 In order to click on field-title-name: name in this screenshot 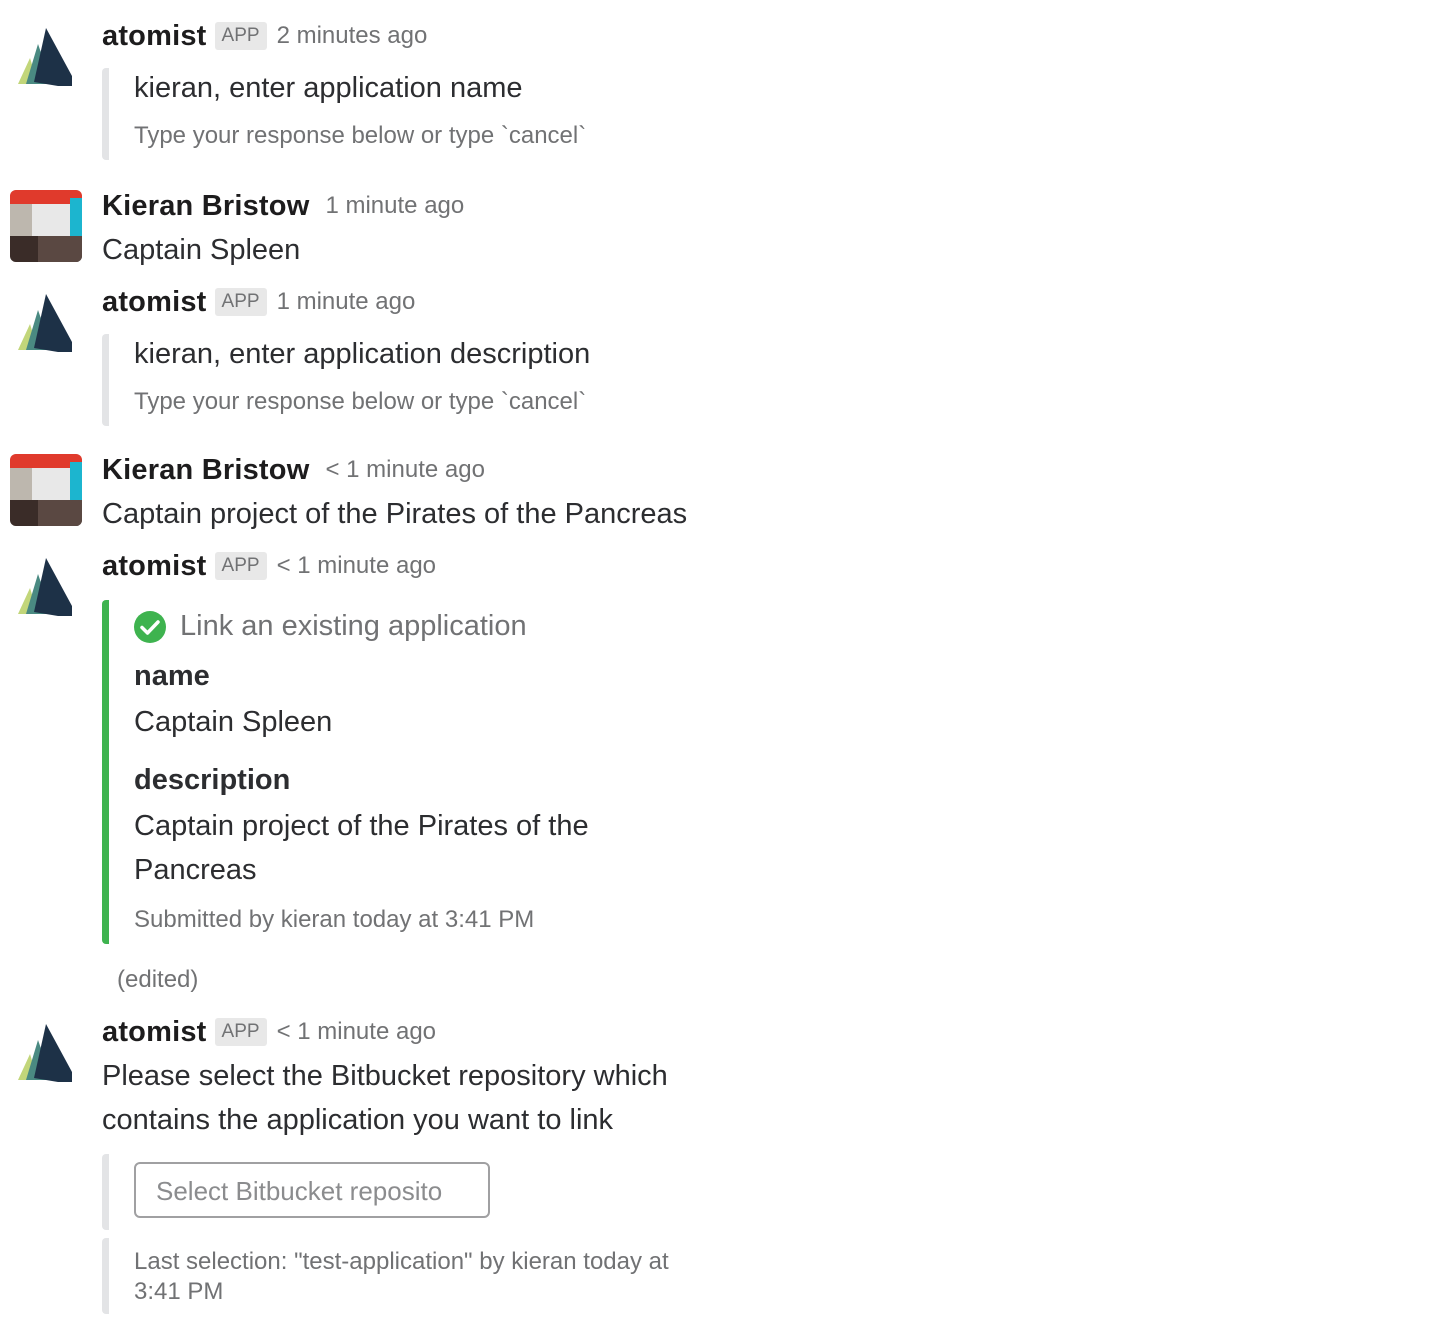, I will do `click(172, 676)`.